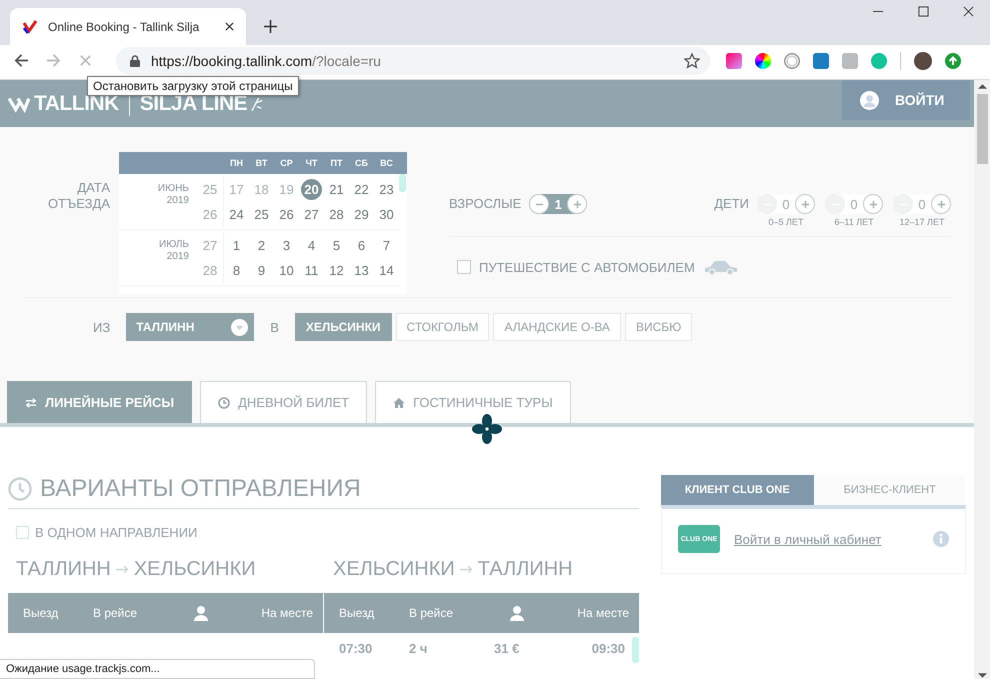 The image size is (990, 679). I want to click on scroll-down-icon, so click(982, 676).